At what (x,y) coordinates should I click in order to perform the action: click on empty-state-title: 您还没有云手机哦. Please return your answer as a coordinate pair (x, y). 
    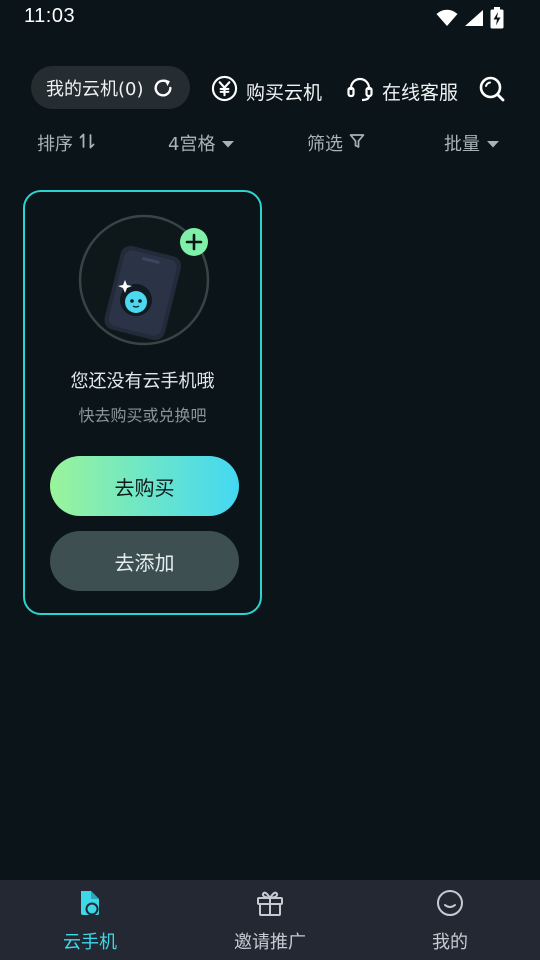
    Looking at the image, I should click on (142, 381).